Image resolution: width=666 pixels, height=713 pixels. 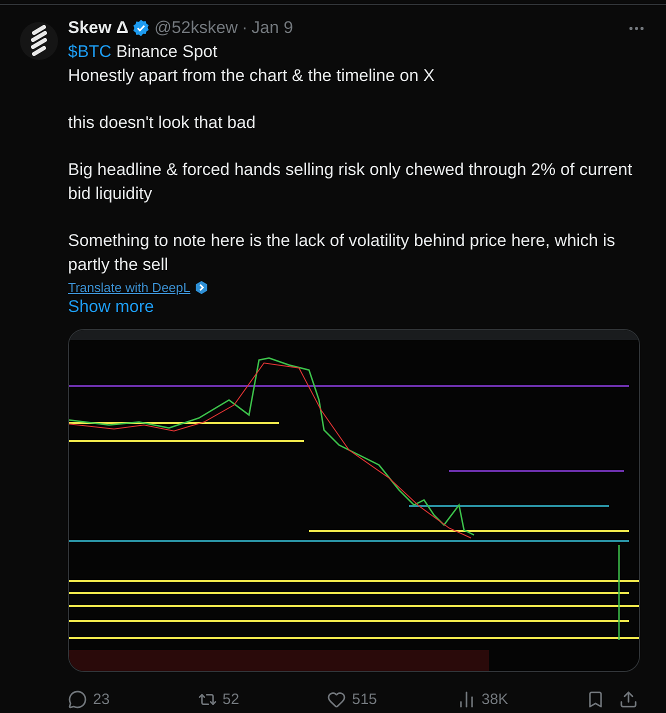 I want to click on avatar, so click(x=39, y=41).